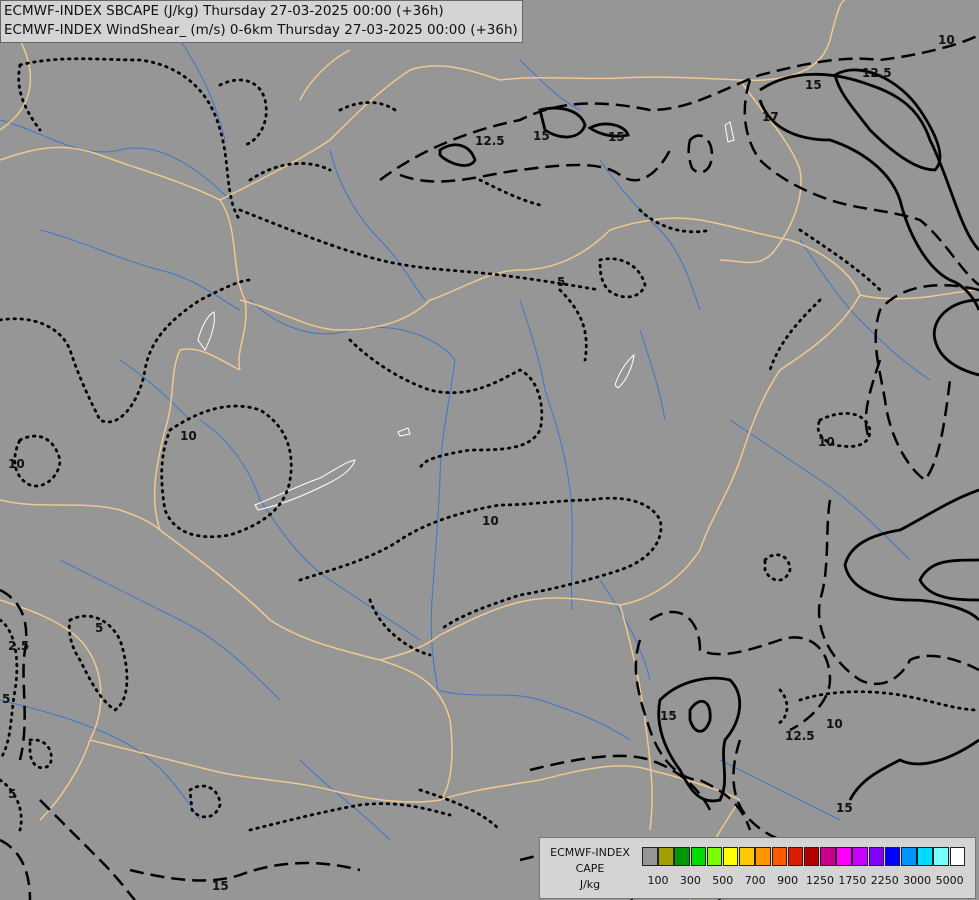 Image resolution: width=979 pixels, height=900 pixels. I want to click on legend-tick-label: 500, so click(723, 880).